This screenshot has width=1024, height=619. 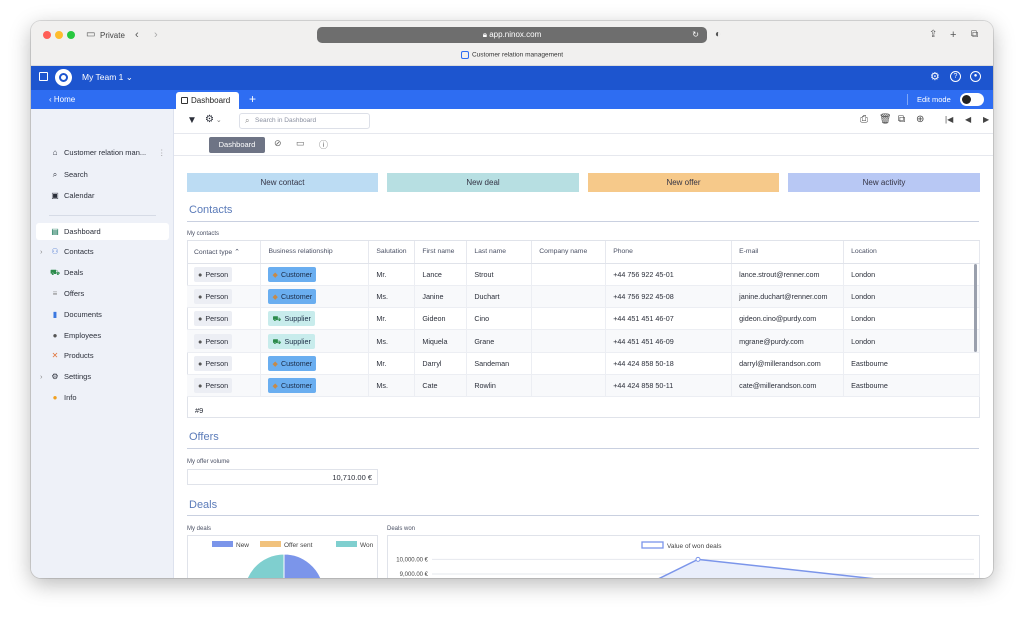 What do you see at coordinates (669, 319) in the screenshot?
I see `table-cell: +44 451 451 46-07` at bounding box center [669, 319].